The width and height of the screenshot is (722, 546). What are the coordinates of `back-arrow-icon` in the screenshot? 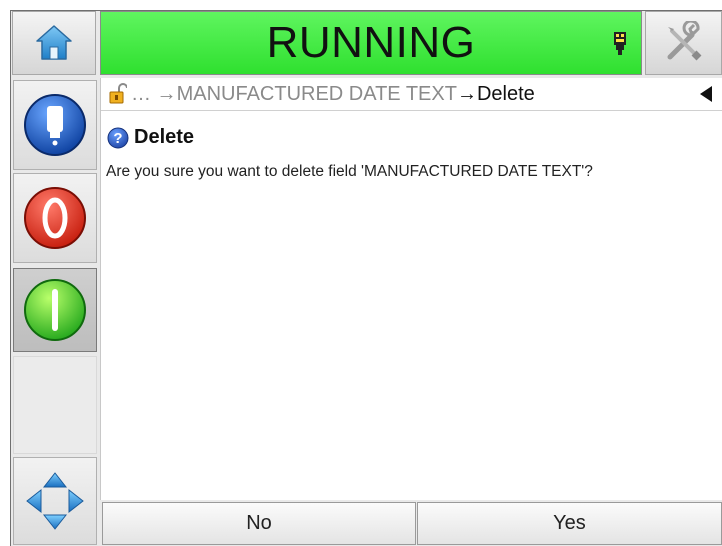 It's located at (706, 94).